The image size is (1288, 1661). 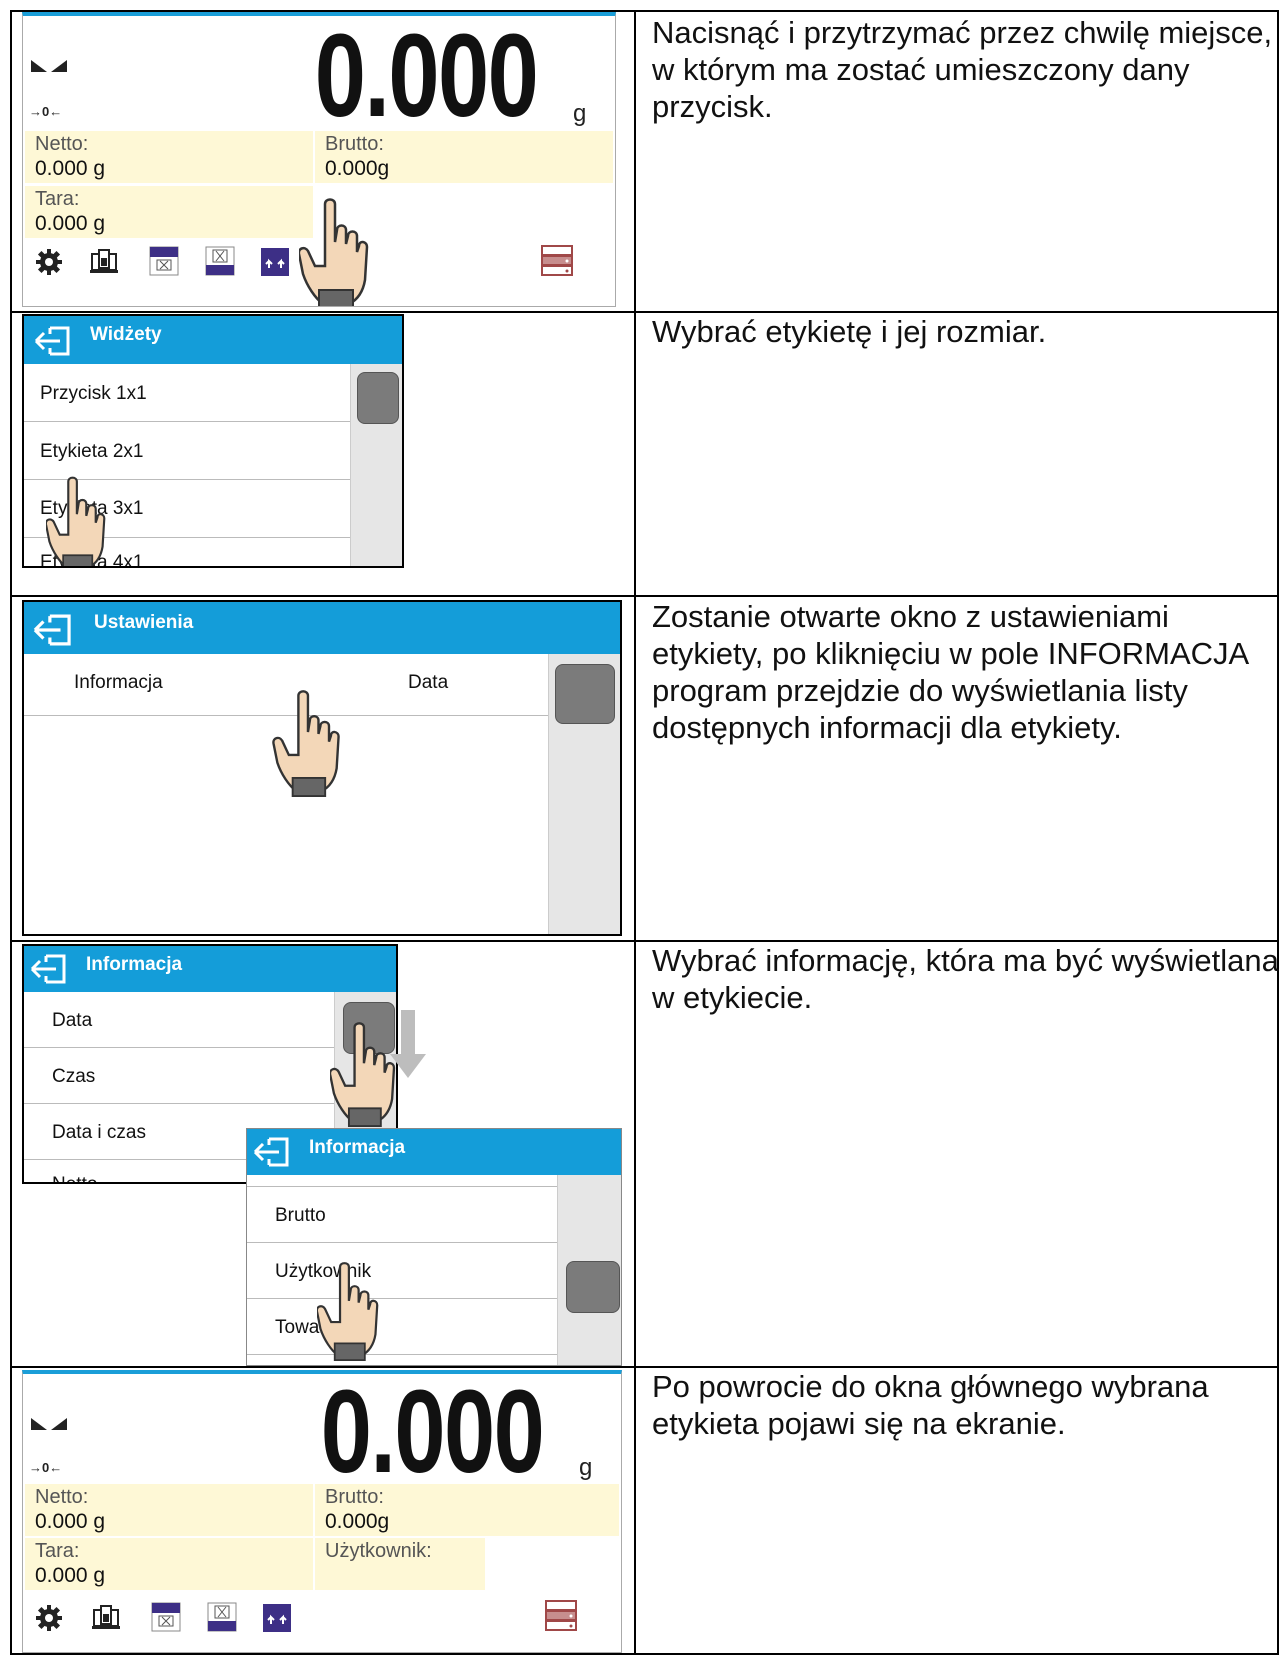 I want to click on settings-header: Ustawienia, so click(x=322, y=628).